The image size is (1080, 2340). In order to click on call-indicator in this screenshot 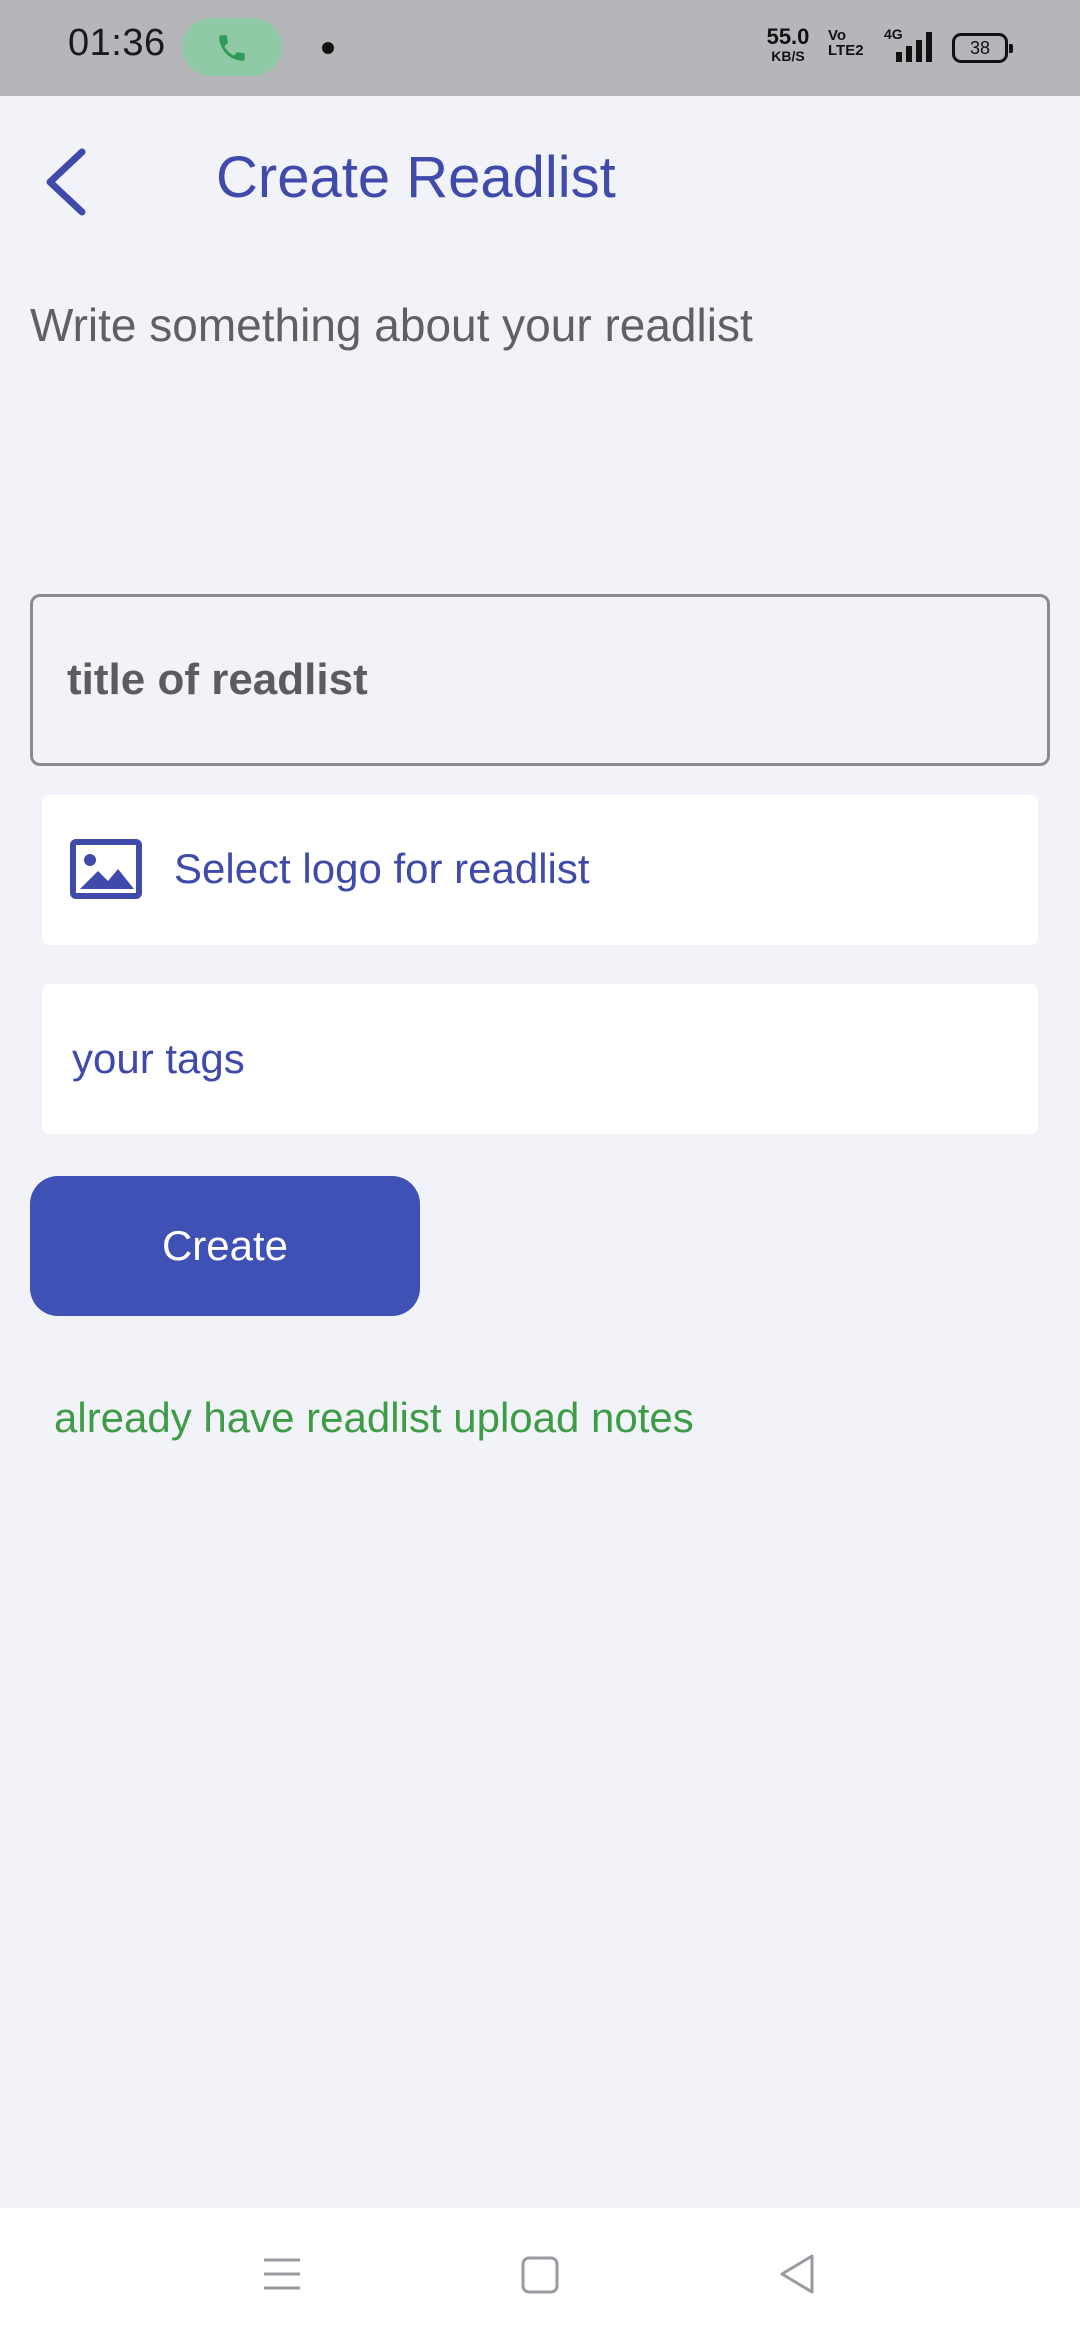, I will do `click(232, 47)`.